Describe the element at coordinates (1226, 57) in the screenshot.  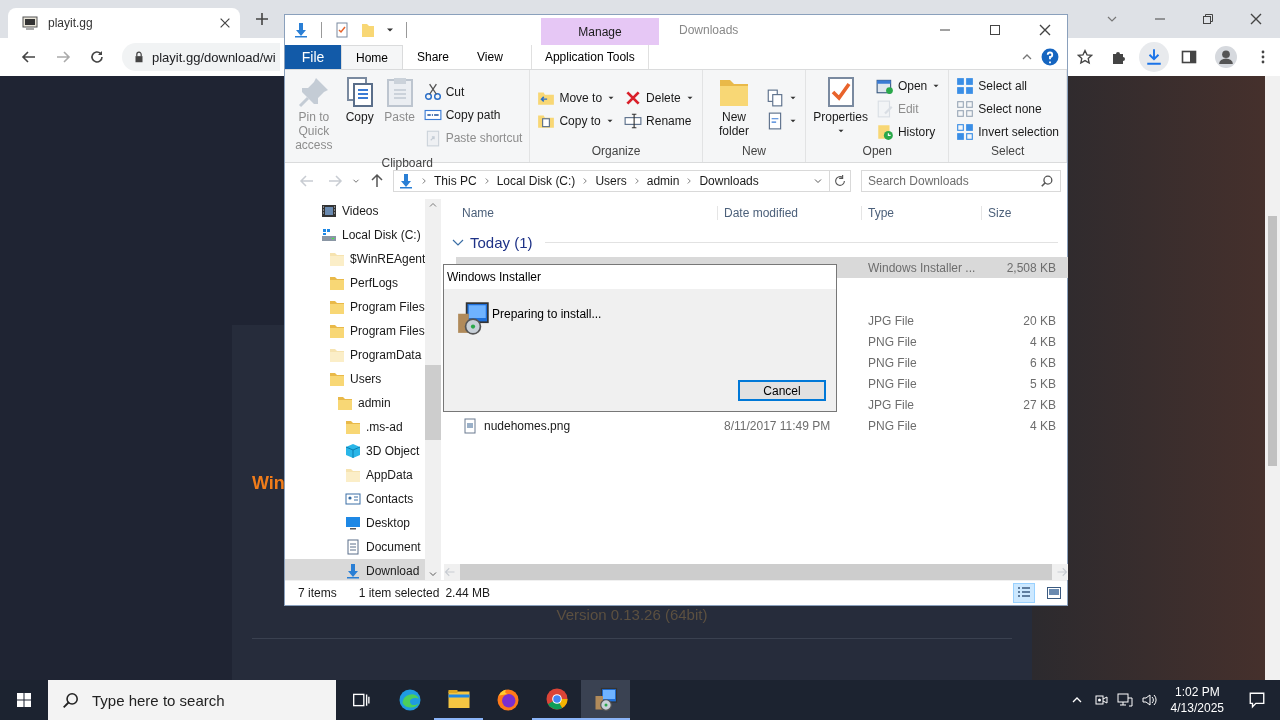
I see `profile-icon` at that location.